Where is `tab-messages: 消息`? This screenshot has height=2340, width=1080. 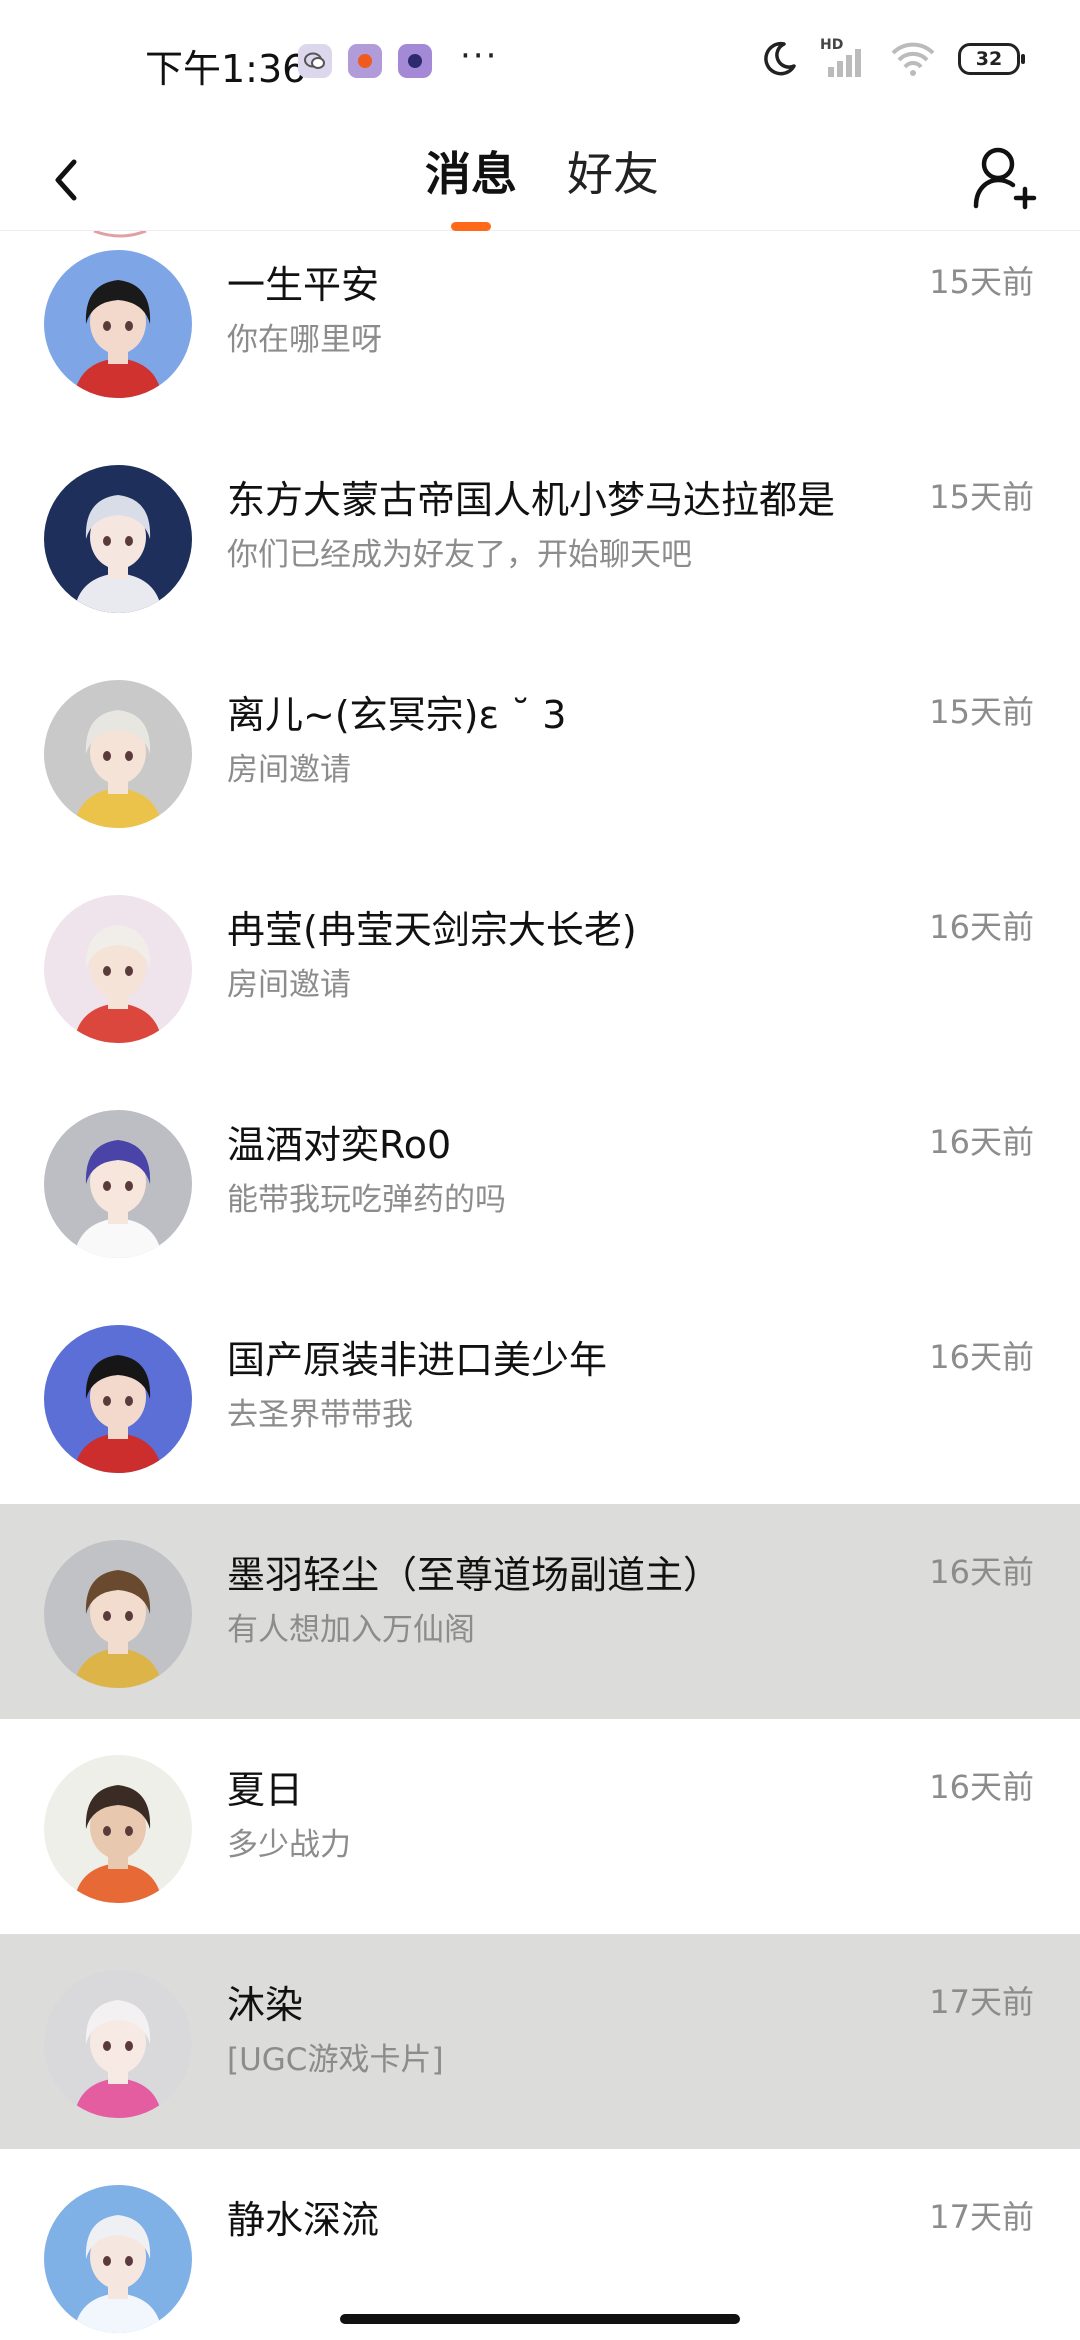 tab-messages: 消息 is located at coordinates (471, 171).